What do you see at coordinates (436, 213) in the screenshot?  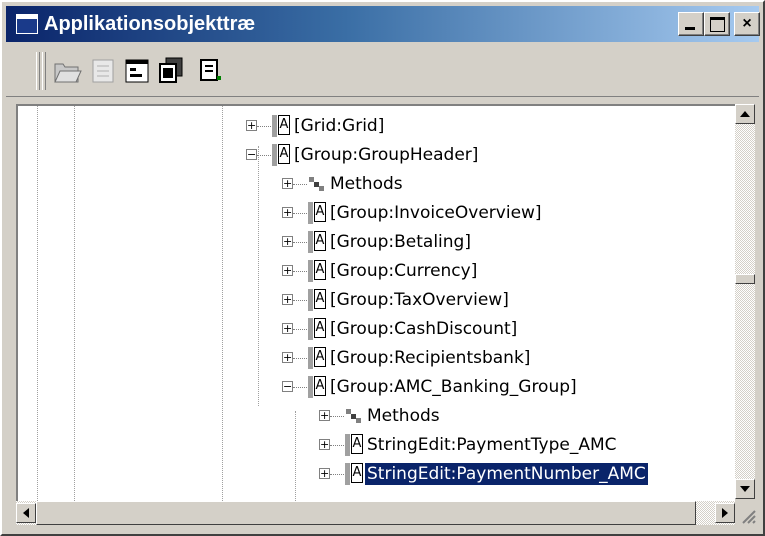 I see `tree-node-label: [Group:InvoiceOverview]` at bounding box center [436, 213].